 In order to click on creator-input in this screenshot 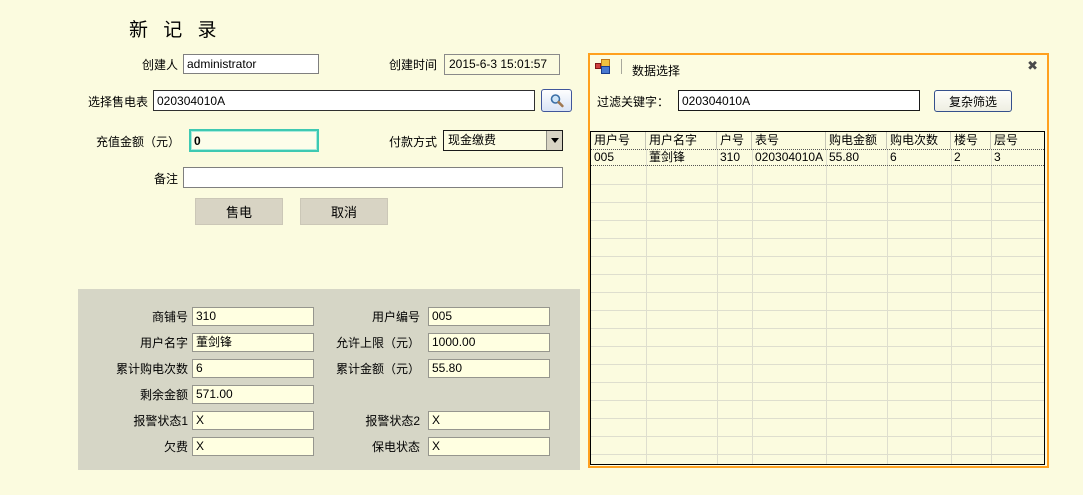, I will do `click(251, 64)`.